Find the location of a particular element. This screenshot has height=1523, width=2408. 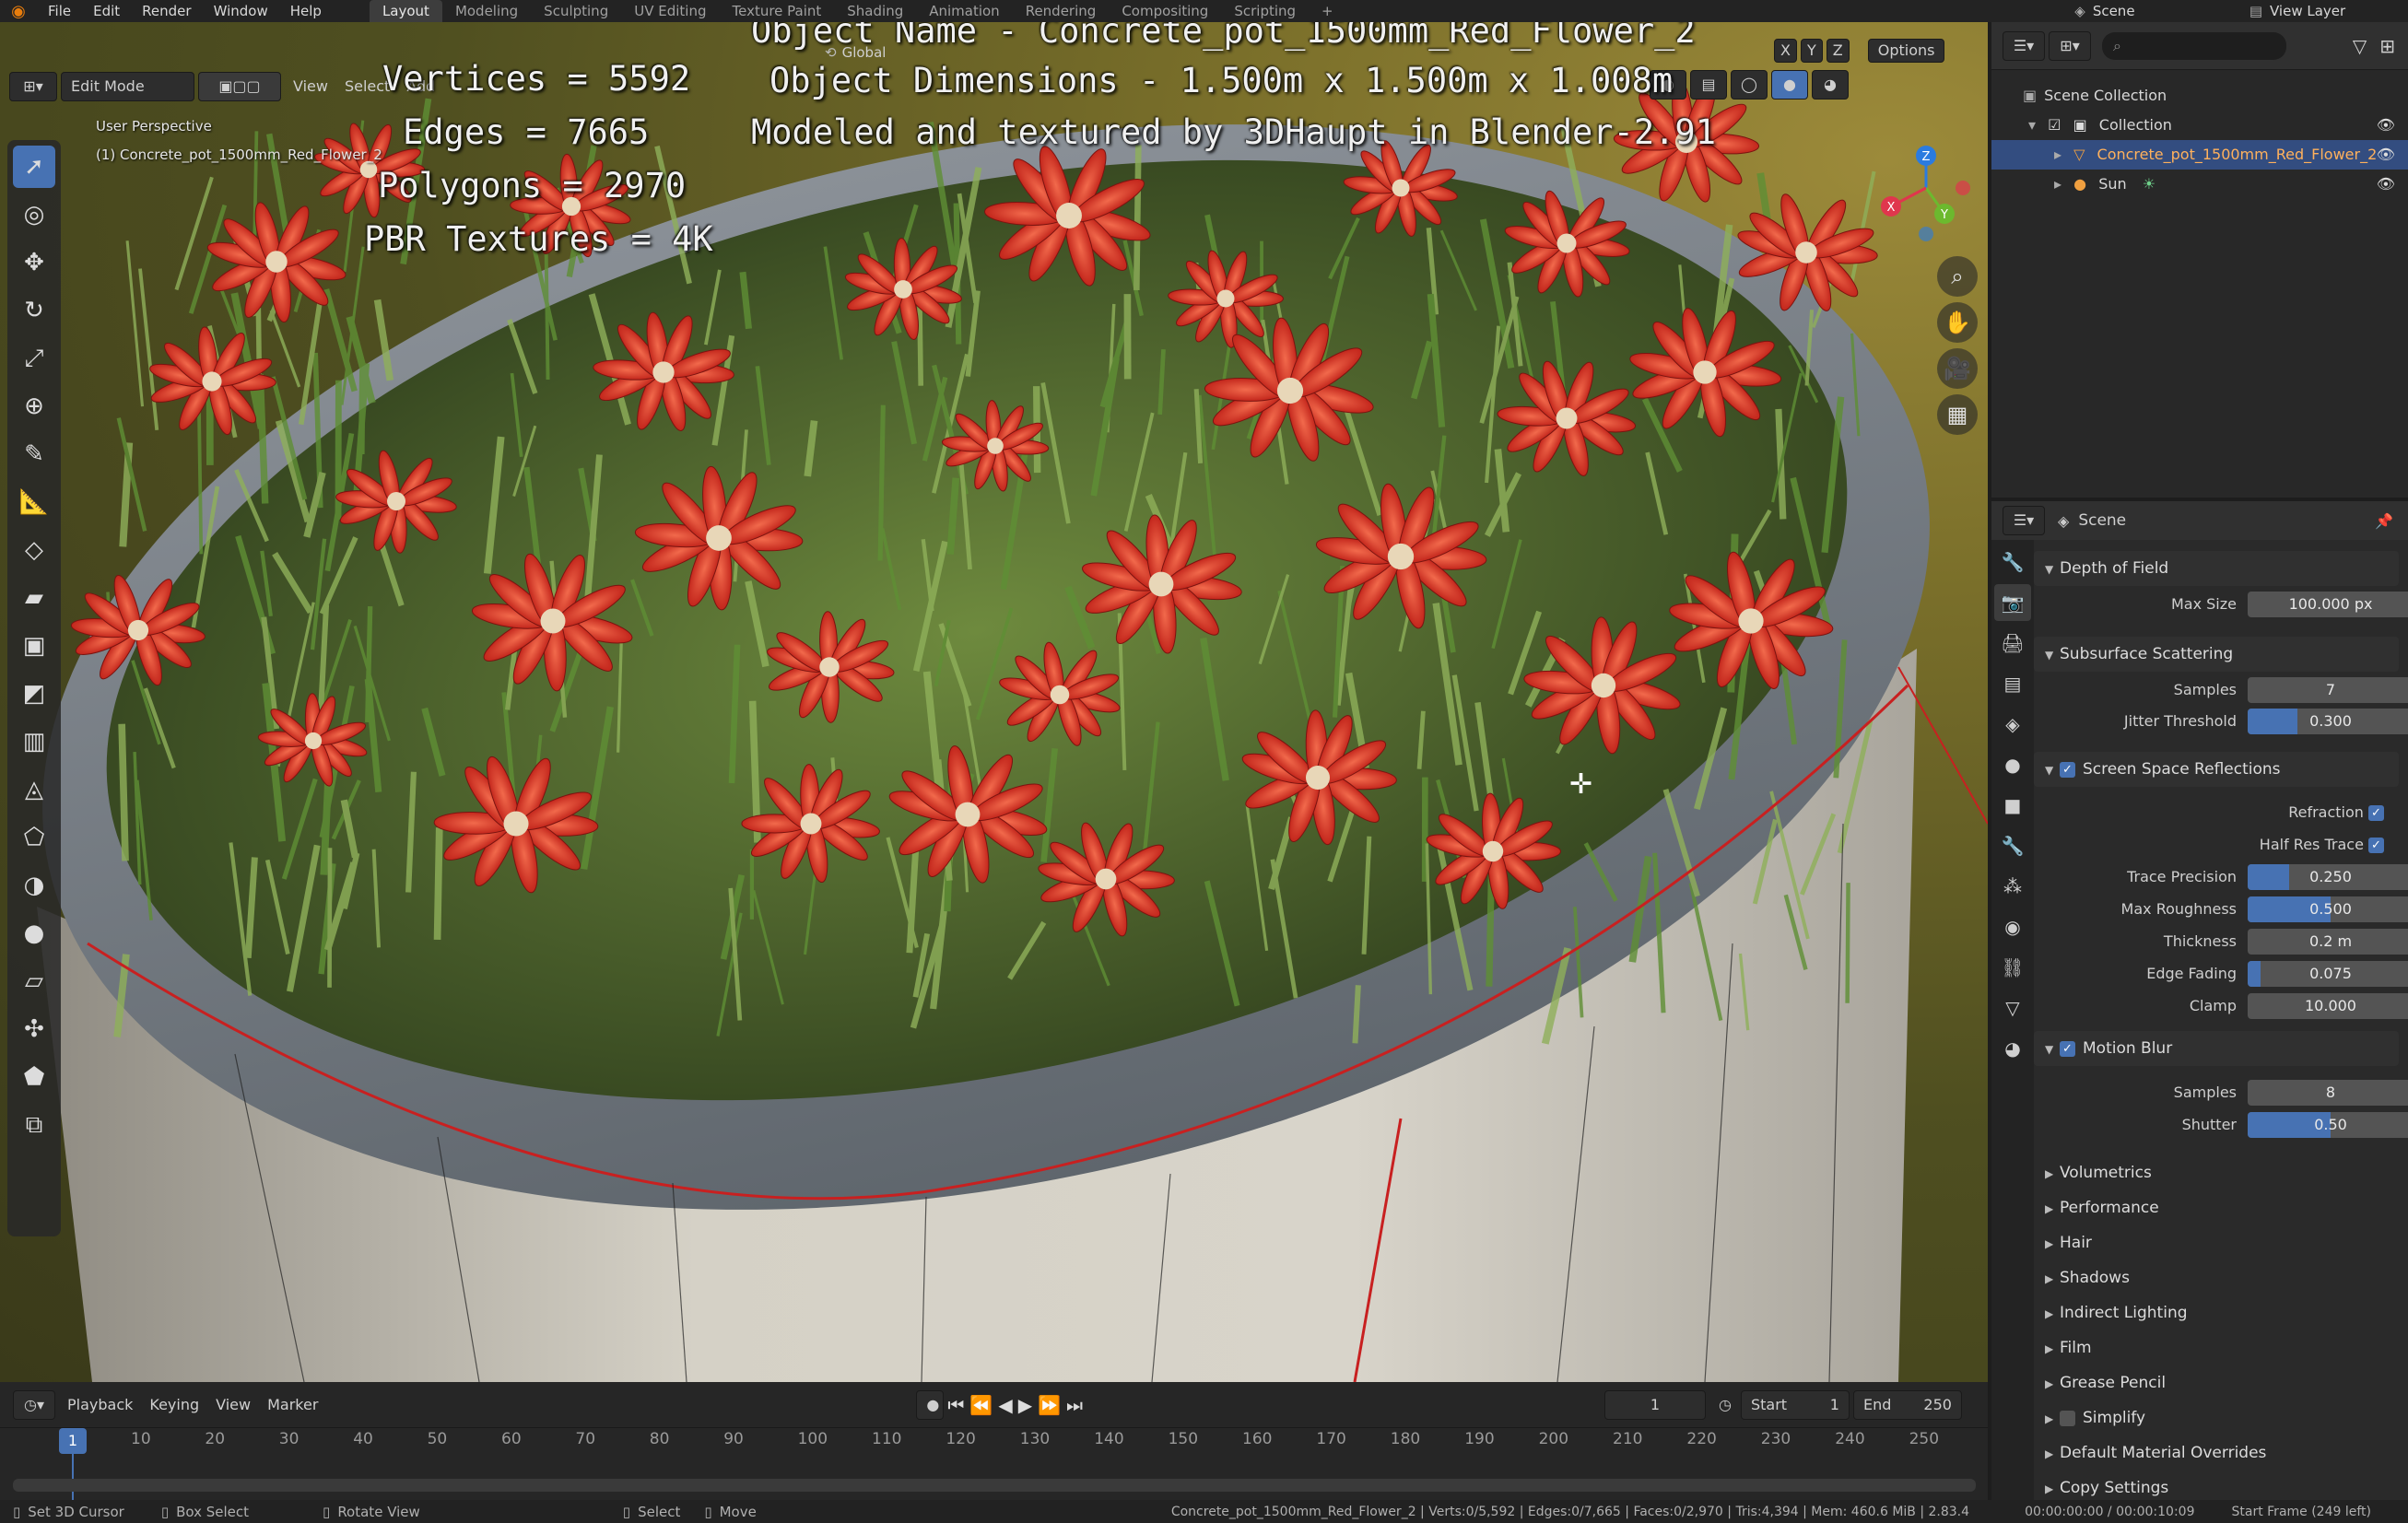

expand-down-icon: ▾ is located at coordinates (2032, 125).